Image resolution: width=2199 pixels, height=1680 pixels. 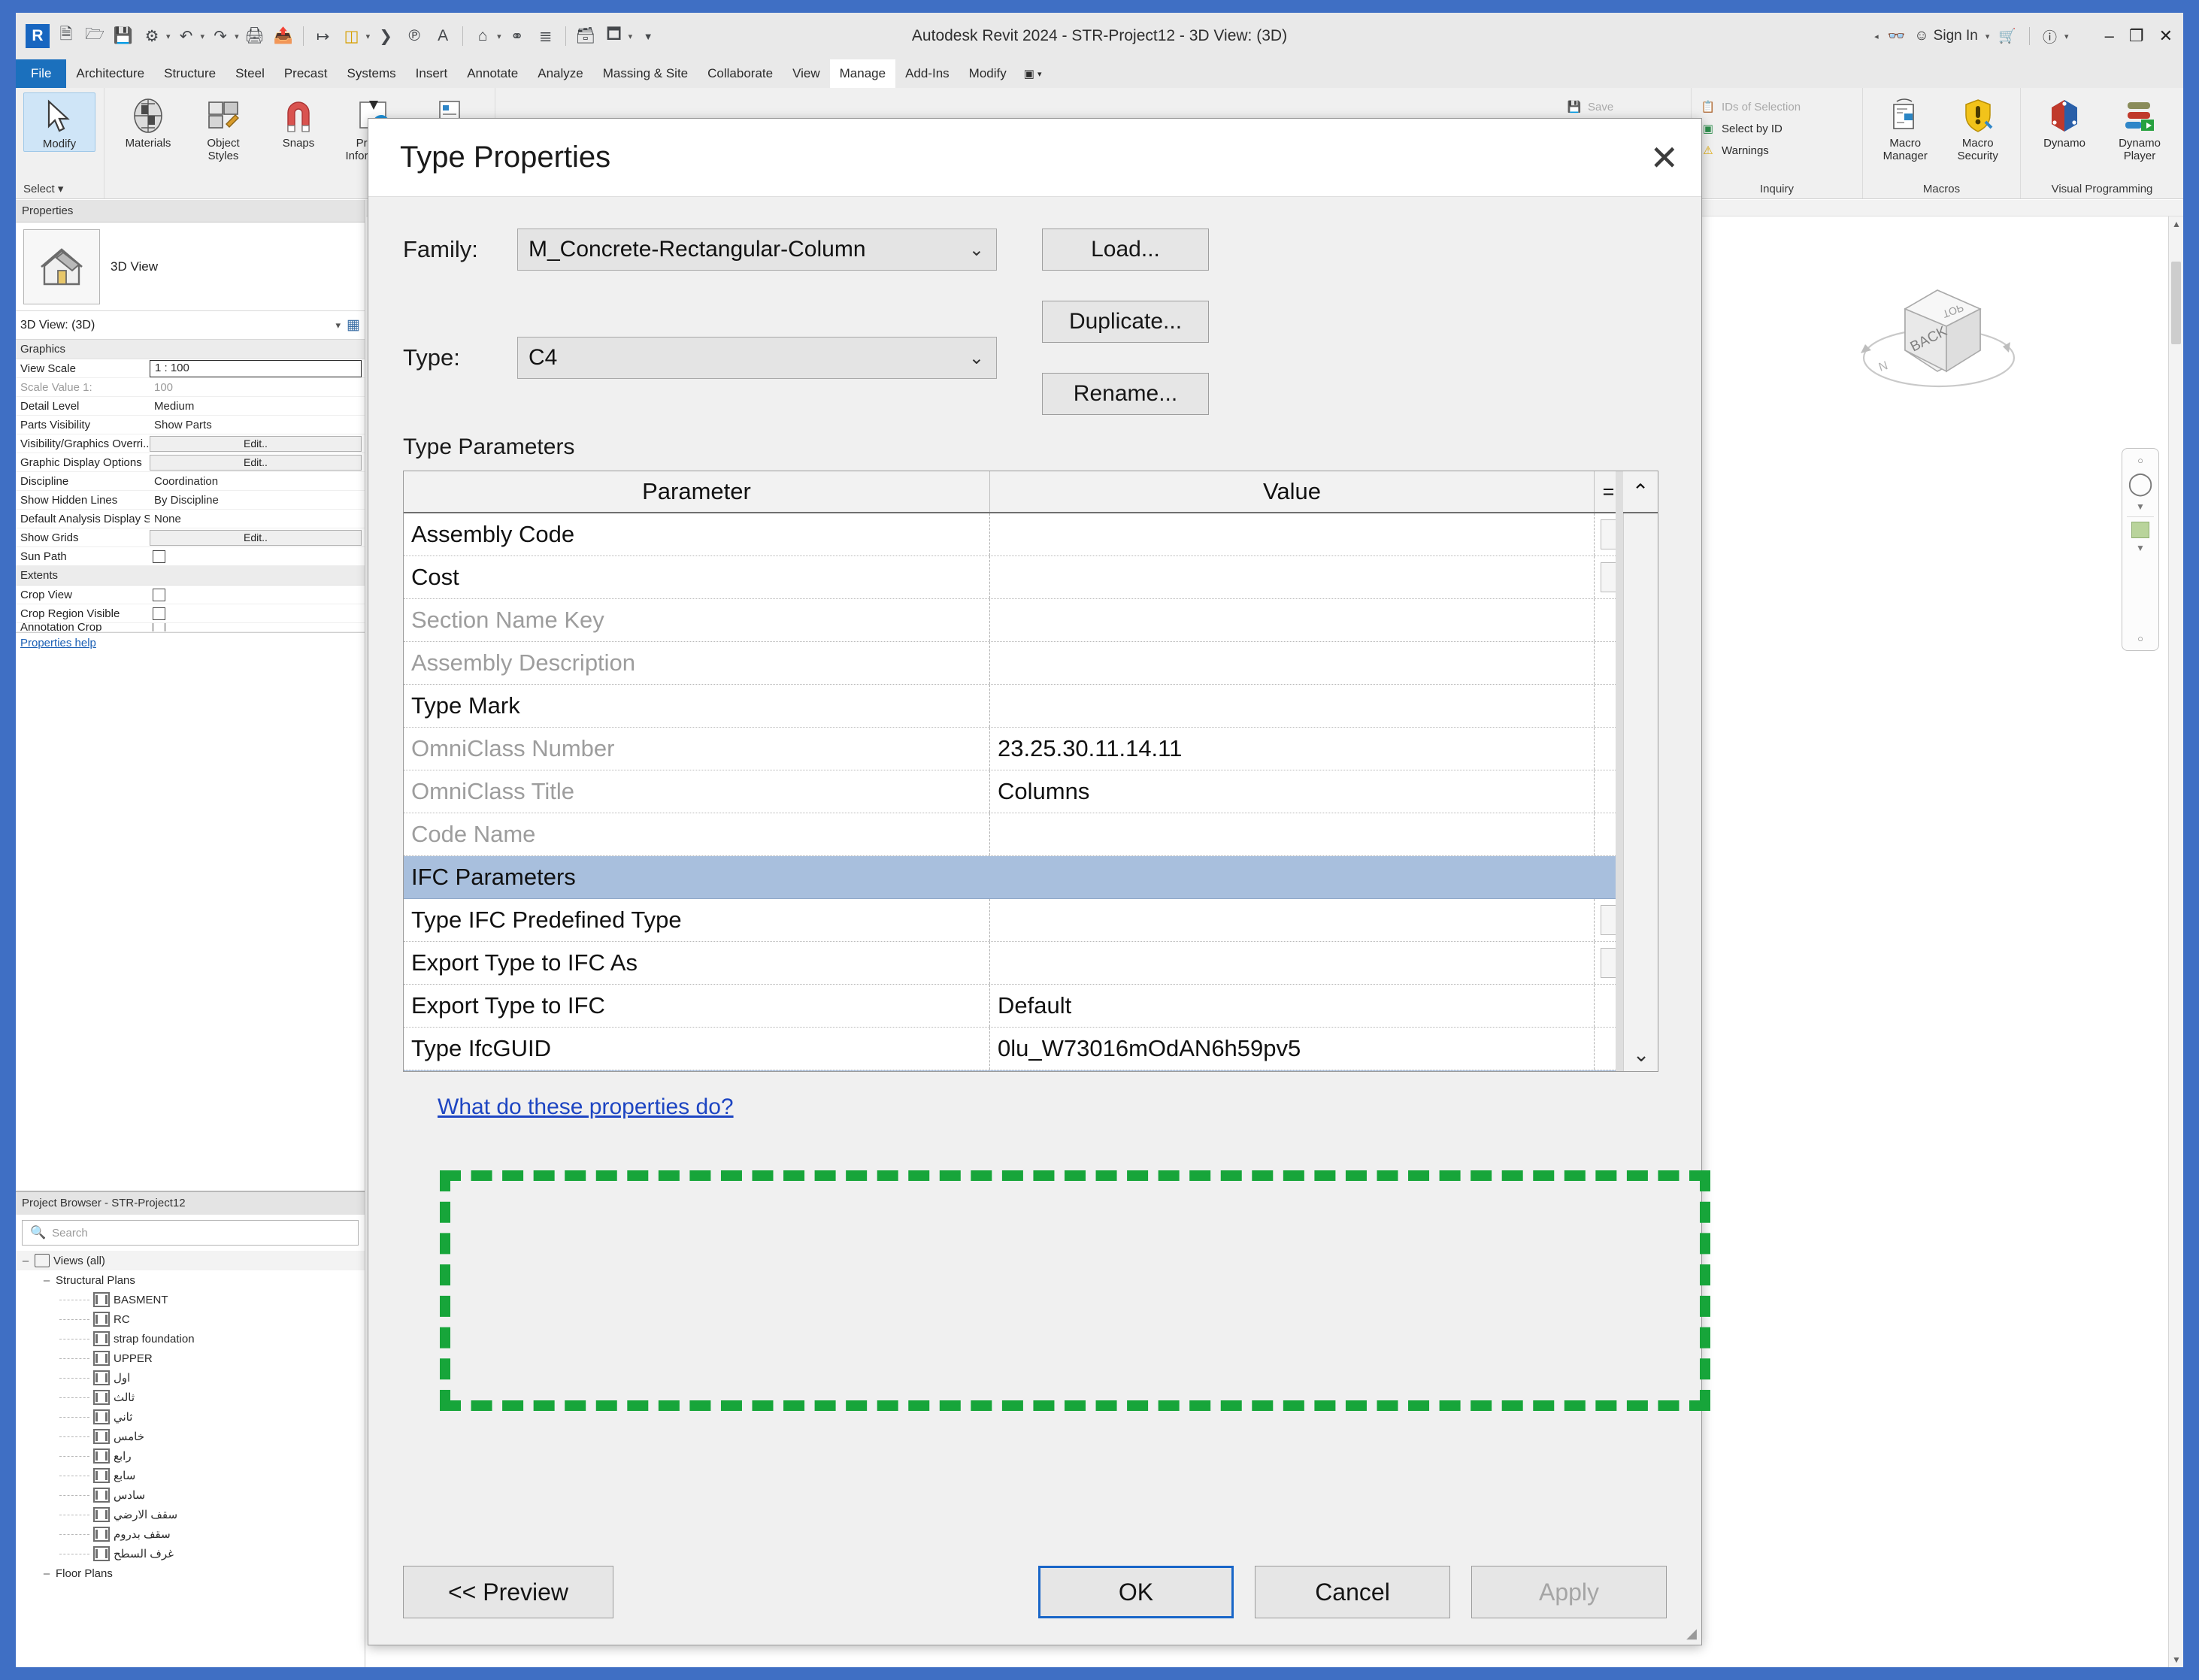 I want to click on table-row: OmniClass Title Columns, so click(x=1031, y=791).